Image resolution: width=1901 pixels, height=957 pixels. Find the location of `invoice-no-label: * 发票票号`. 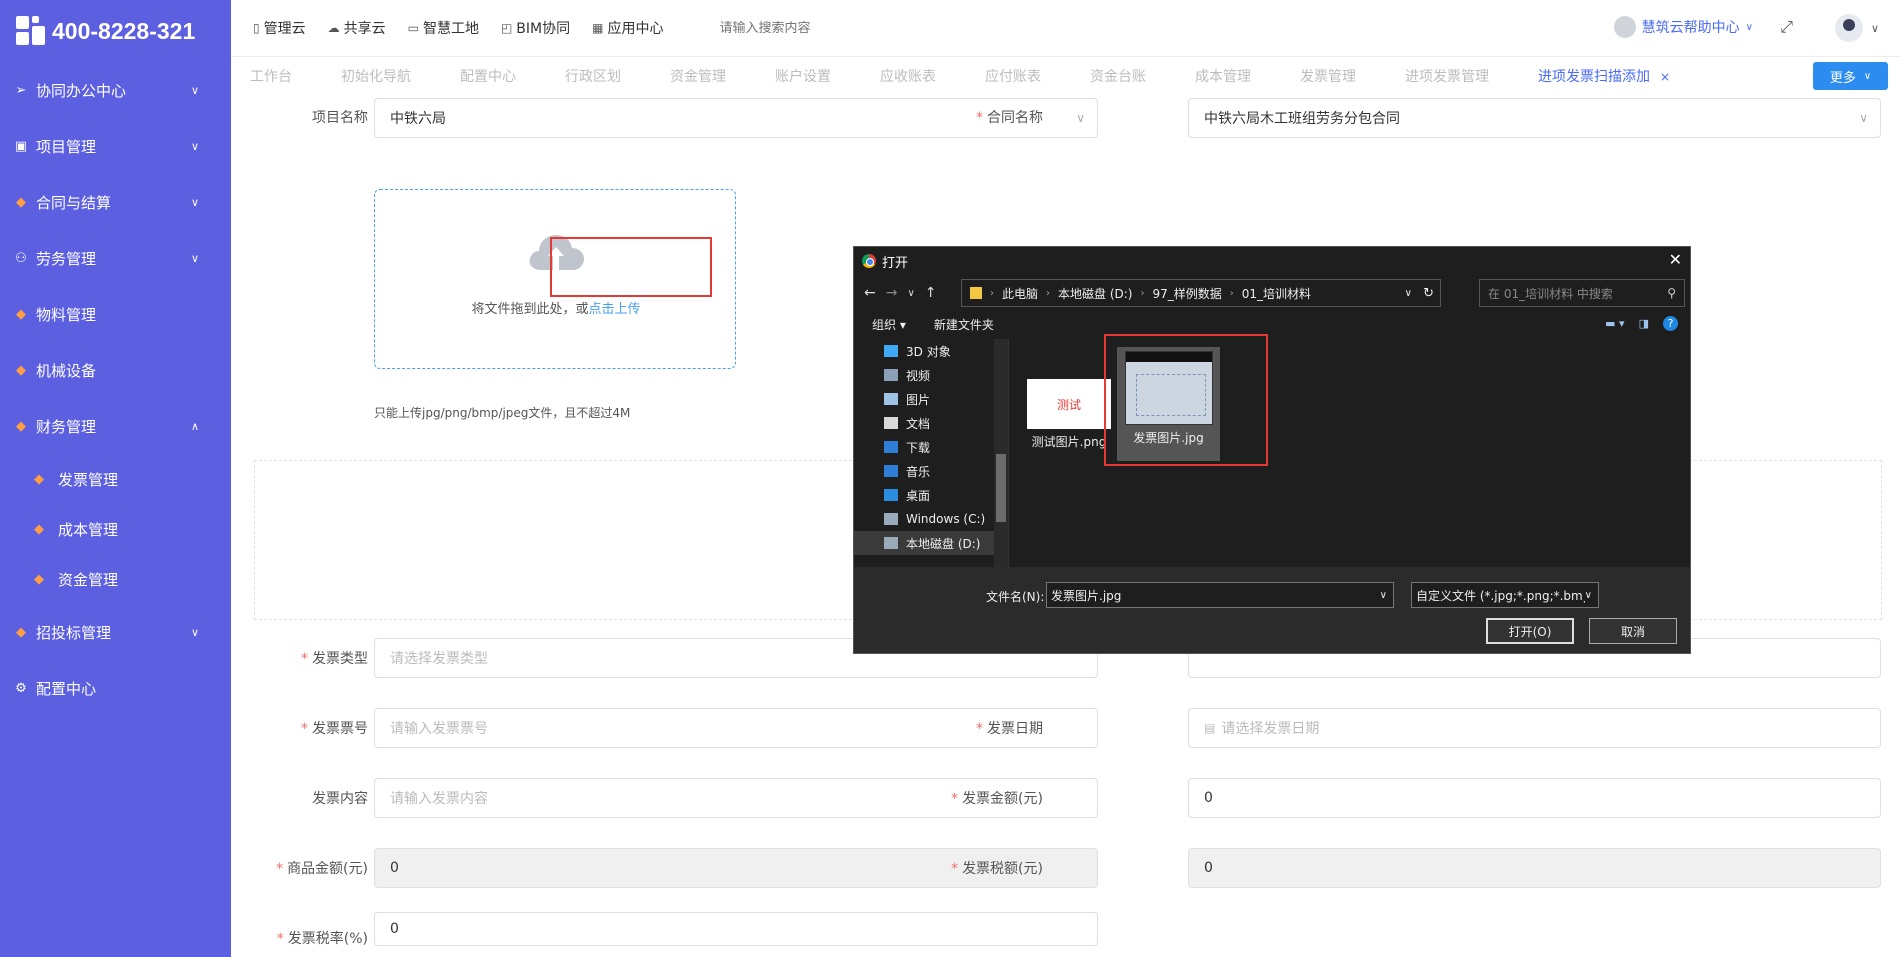

invoice-no-label: * 发票票号 is located at coordinates (334, 729).